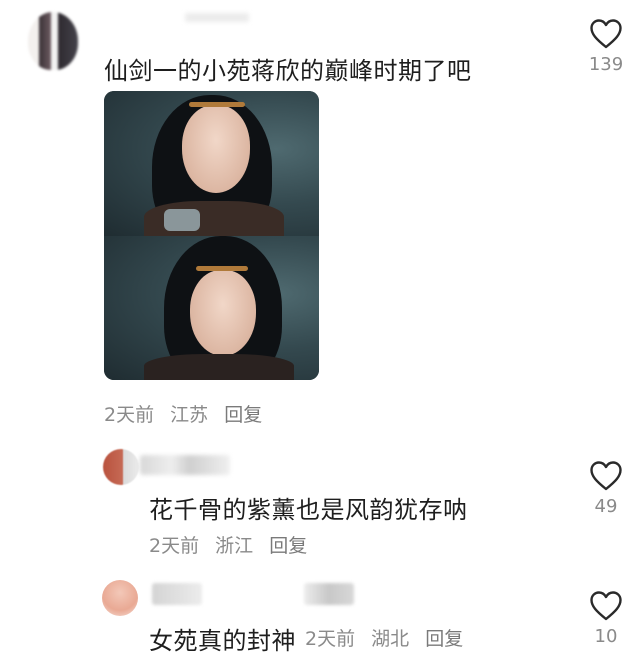 The image size is (640, 656). Describe the element at coordinates (606, 506) in the screenshot. I see `like-count: 49` at that location.